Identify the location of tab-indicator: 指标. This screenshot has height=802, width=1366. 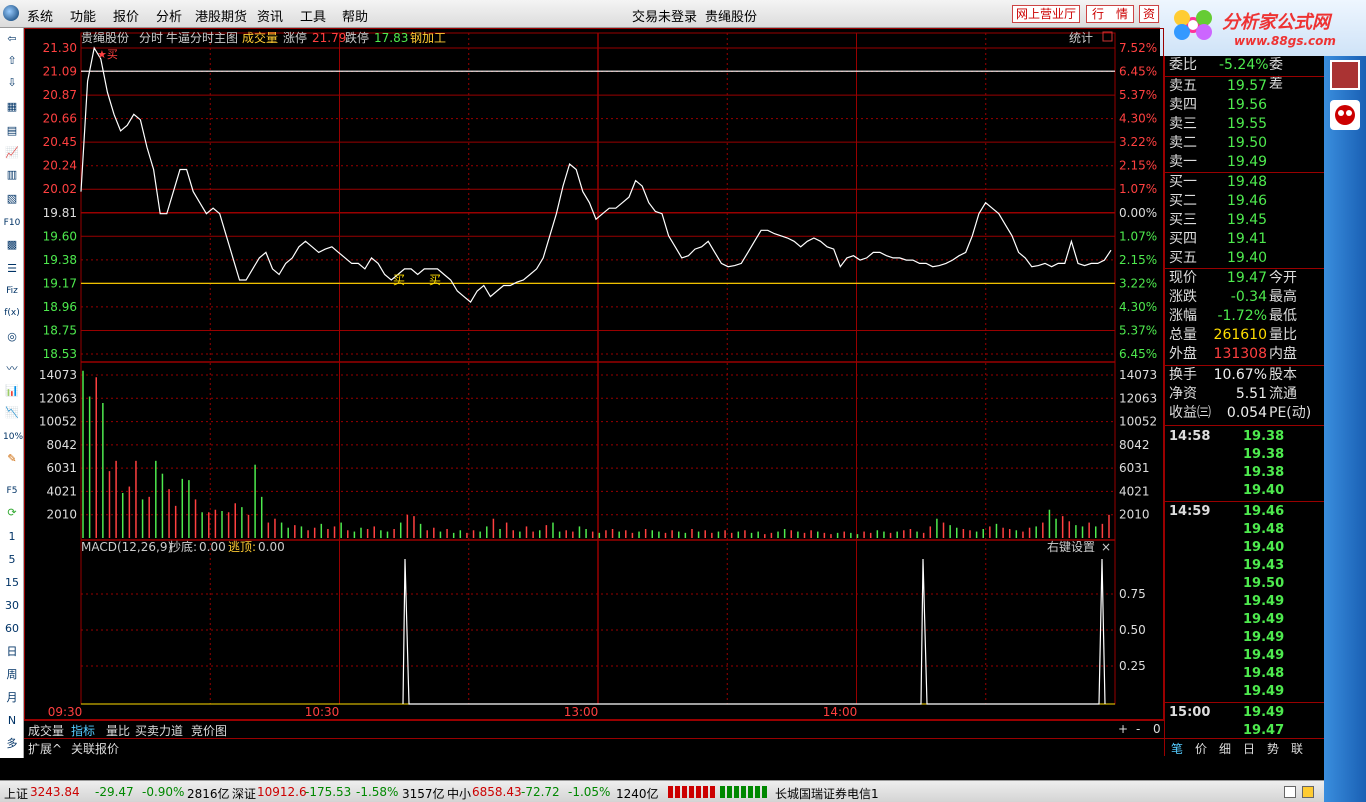
(83, 730).